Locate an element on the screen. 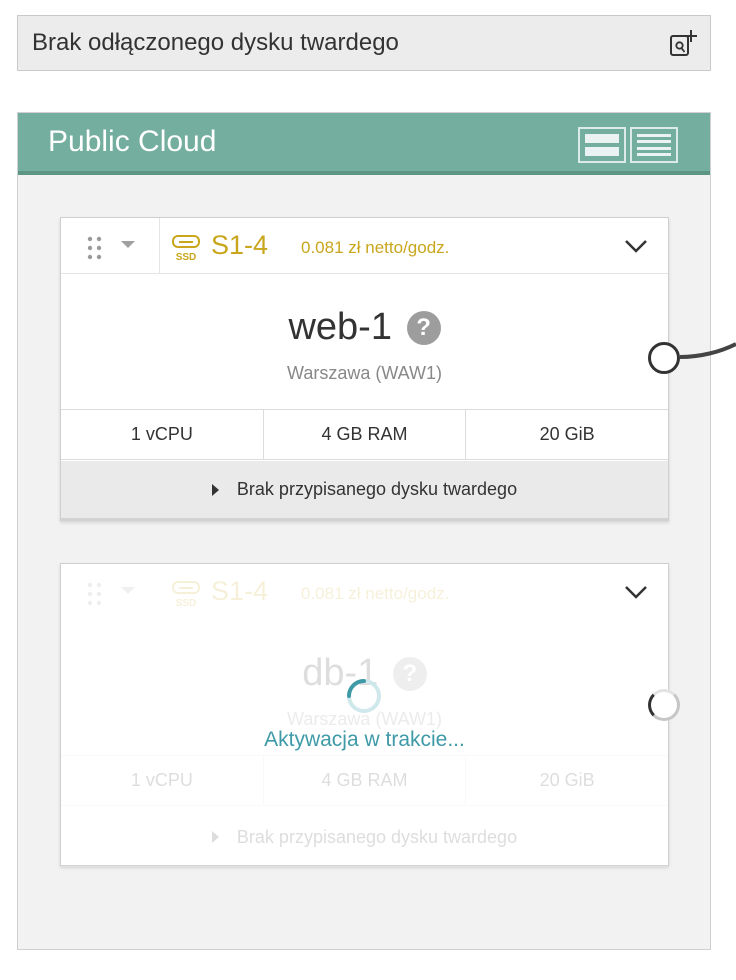 Image resolution: width=736 pixels, height=980 pixels. server-name: web-1 ? is located at coordinates (364, 327).